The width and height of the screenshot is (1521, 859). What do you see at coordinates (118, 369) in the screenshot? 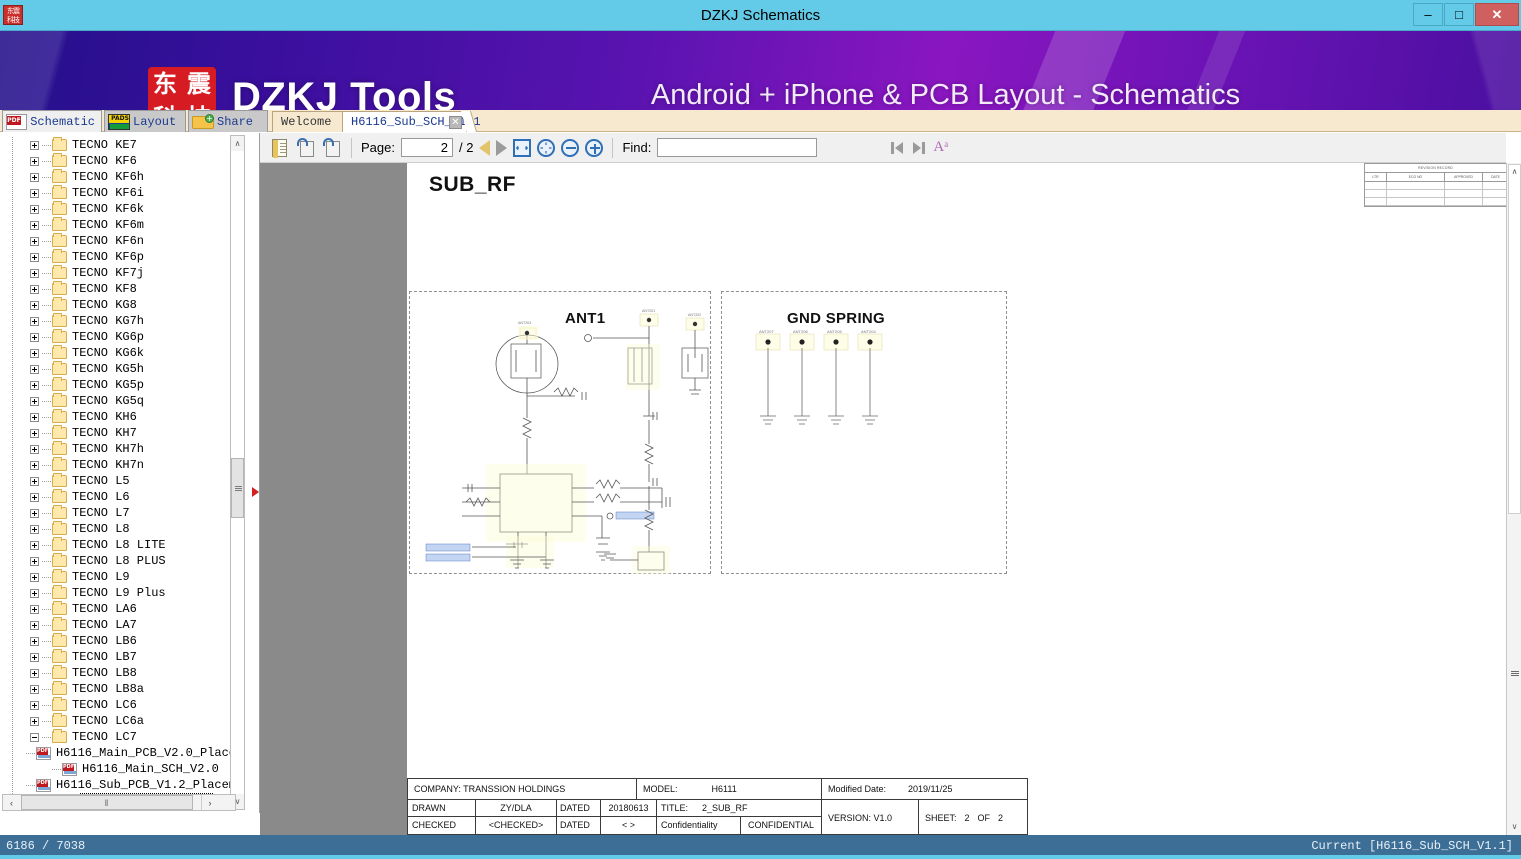
I see `tree-folder-item: TECNO KG5h` at bounding box center [118, 369].